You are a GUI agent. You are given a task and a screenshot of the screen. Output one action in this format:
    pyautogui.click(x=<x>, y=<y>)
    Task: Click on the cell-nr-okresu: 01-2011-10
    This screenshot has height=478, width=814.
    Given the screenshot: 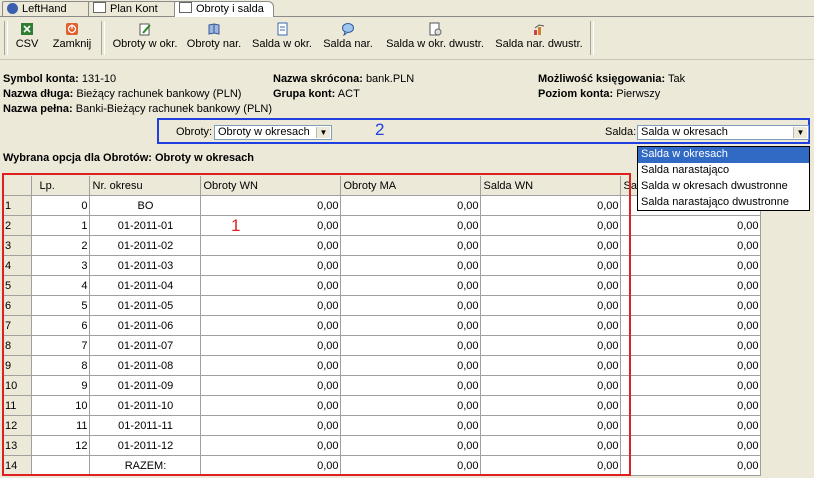 What is the action you would take?
    pyautogui.click(x=145, y=405)
    